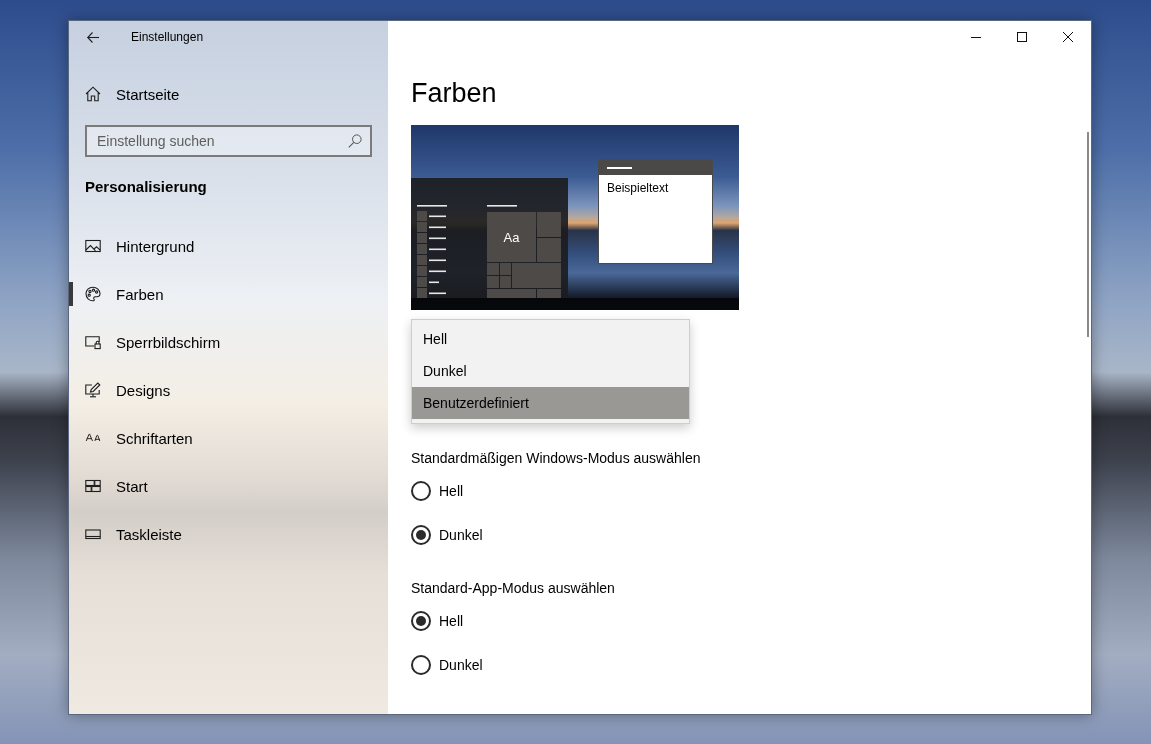 This screenshot has width=1151, height=744. I want to click on menu-item: Benutzerdefiniert, so click(550, 403).